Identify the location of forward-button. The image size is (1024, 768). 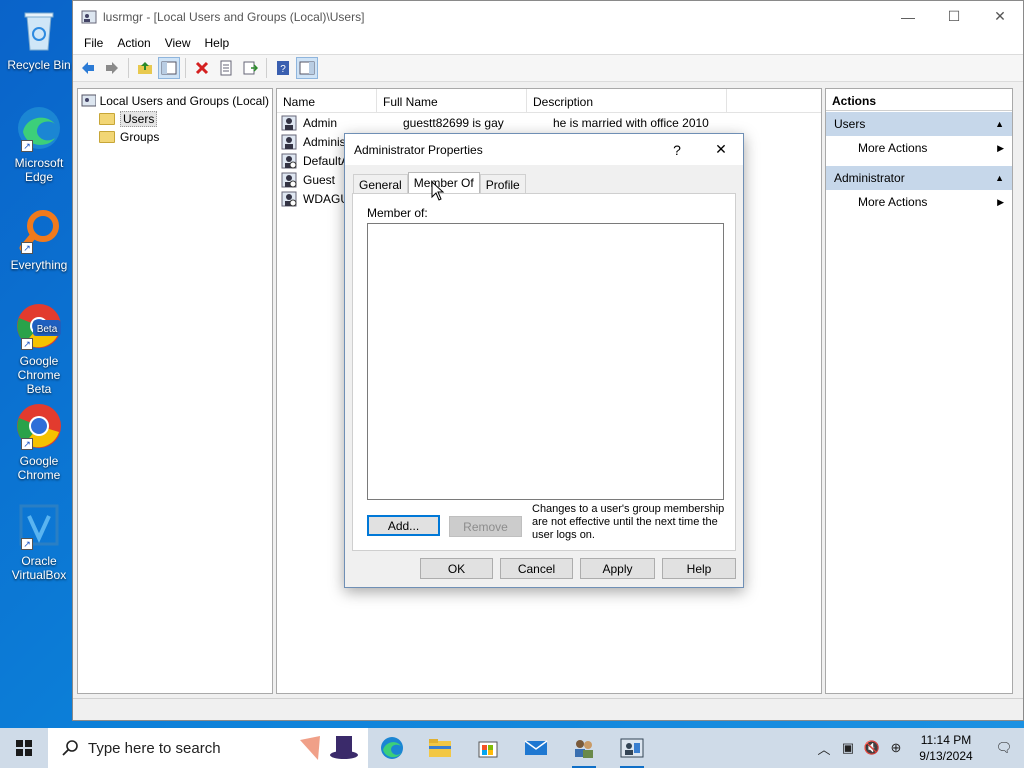
(112, 68).